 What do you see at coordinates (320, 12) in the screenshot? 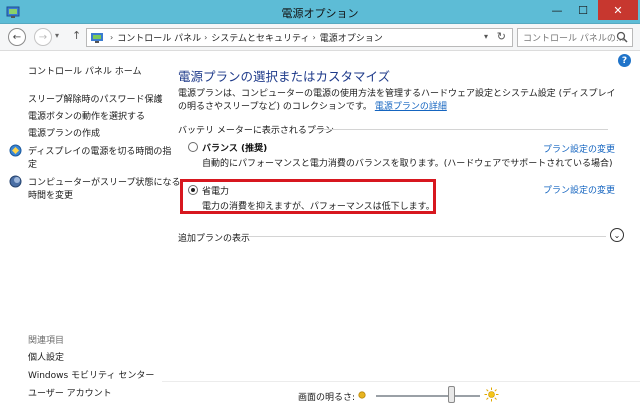
I see `title-bar: 電源オプション — ☐ ✕` at bounding box center [320, 12].